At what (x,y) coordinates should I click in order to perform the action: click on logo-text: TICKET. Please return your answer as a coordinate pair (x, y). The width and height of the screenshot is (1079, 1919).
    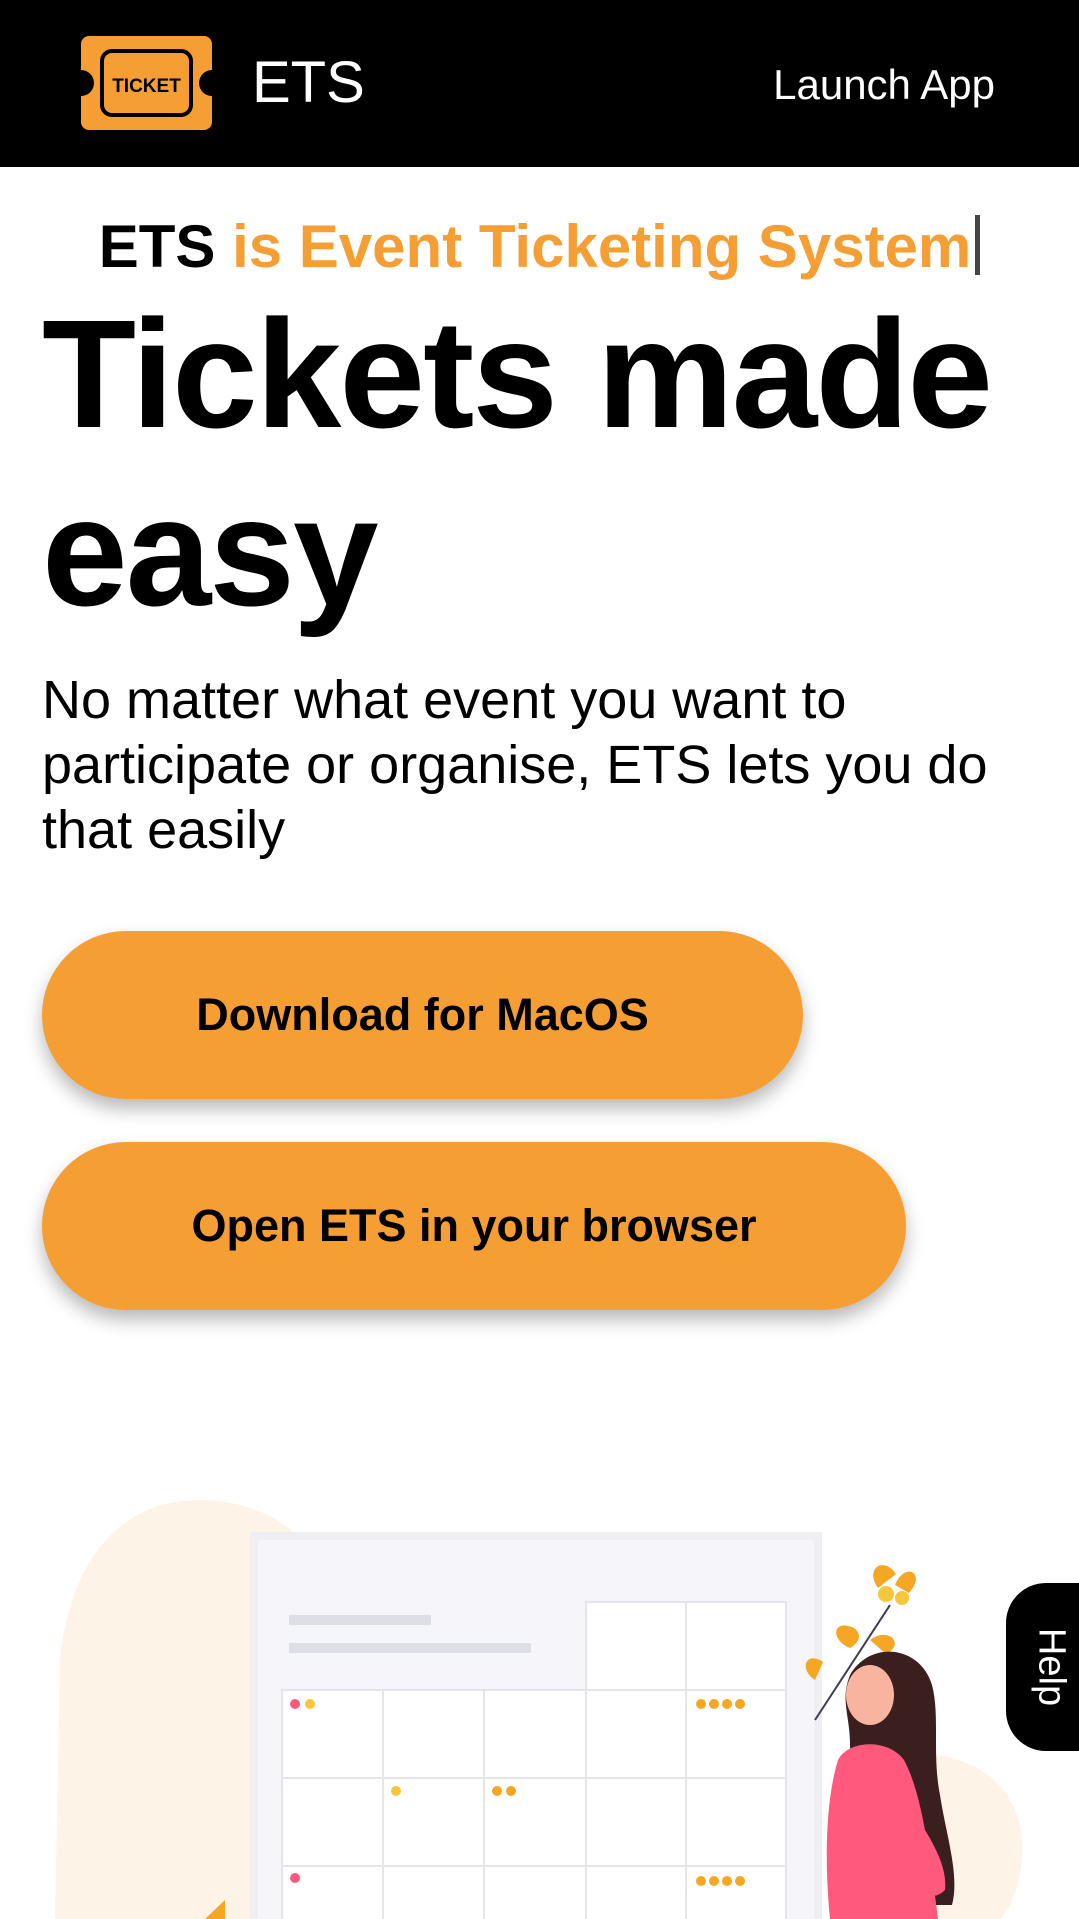
    Looking at the image, I should click on (146, 86).